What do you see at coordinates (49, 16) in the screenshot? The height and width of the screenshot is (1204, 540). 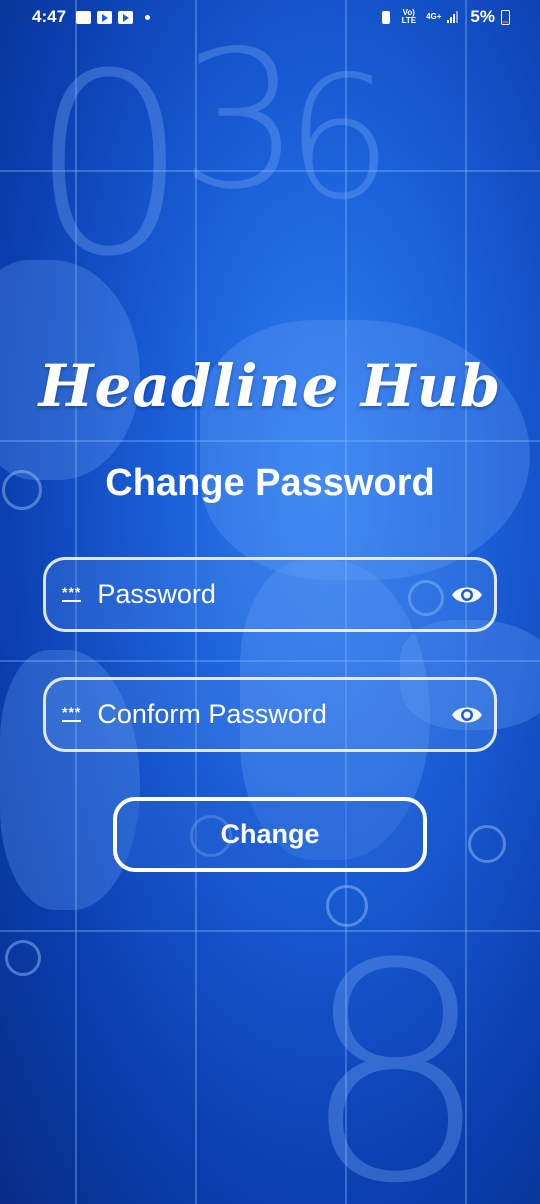 I see `status-time: 4:47` at bounding box center [49, 16].